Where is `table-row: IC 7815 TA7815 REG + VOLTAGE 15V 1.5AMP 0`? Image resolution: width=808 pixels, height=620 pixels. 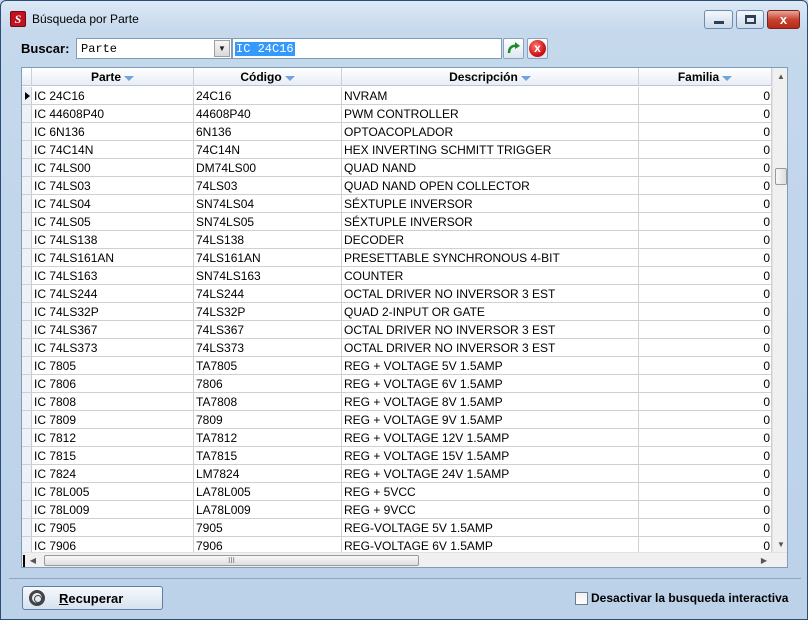 table-row: IC 7815 TA7815 REG + VOLTAGE 15V 1.5AMP 0 is located at coordinates (397, 456).